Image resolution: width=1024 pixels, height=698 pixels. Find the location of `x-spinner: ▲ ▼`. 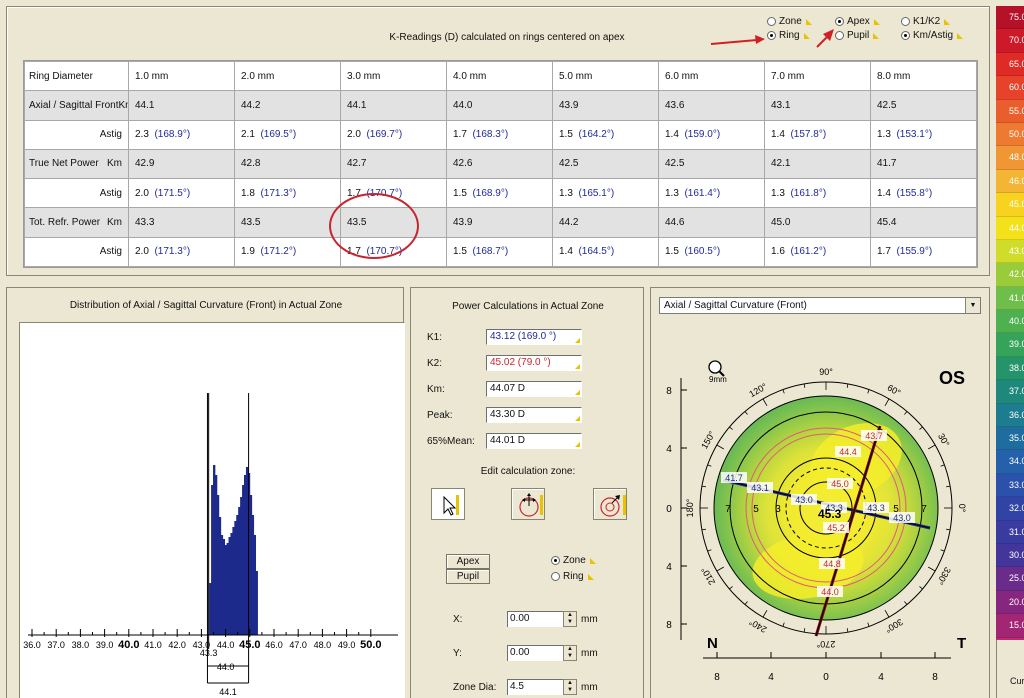

x-spinner: ▲ ▼ is located at coordinates (570, 619).